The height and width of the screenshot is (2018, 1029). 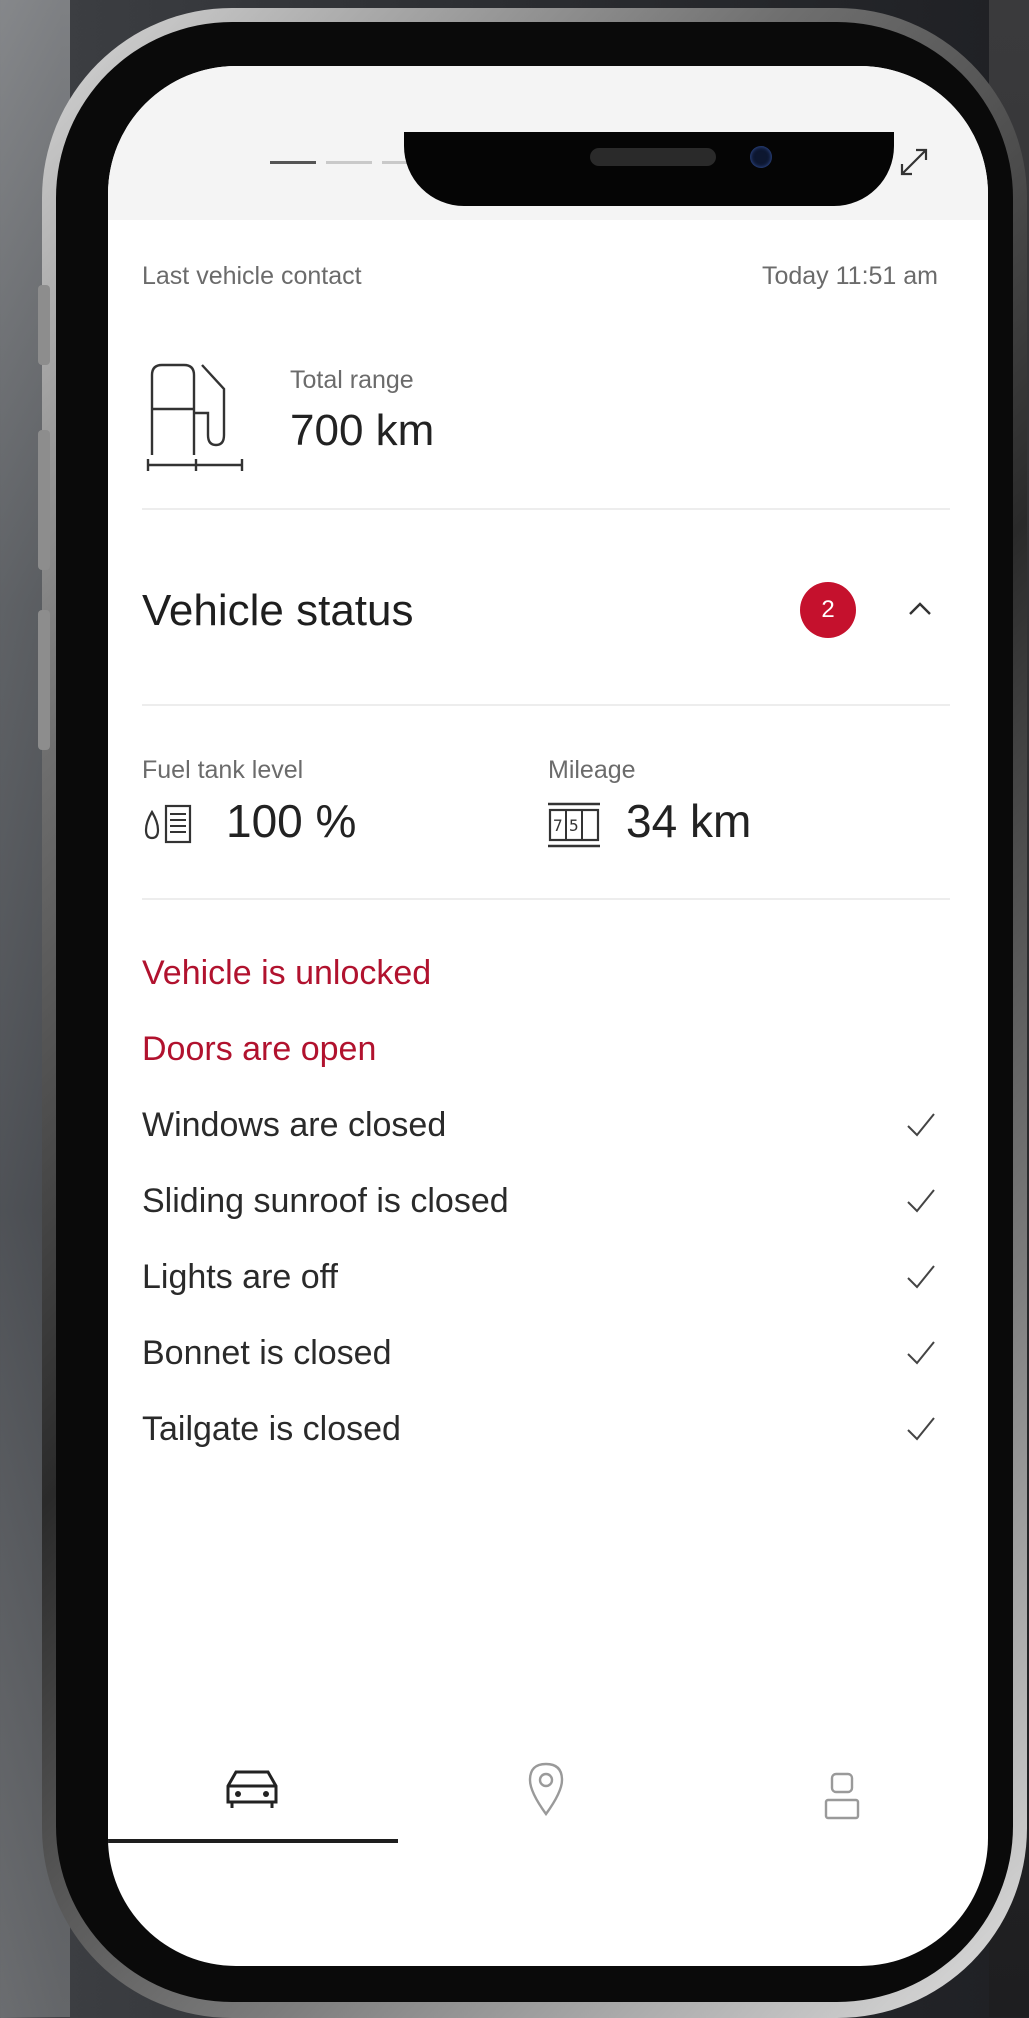 I want to click on mute-switch, so click(x=44, y=325).